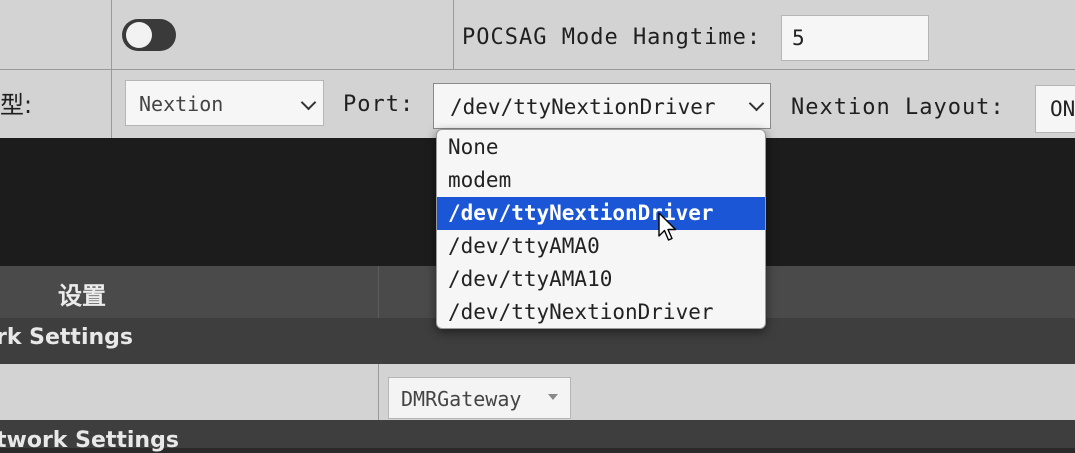 This screenshot has width=1075, height=453. I want to click on port-select: /dev/ttyNextionDriver, so click(602, 106).